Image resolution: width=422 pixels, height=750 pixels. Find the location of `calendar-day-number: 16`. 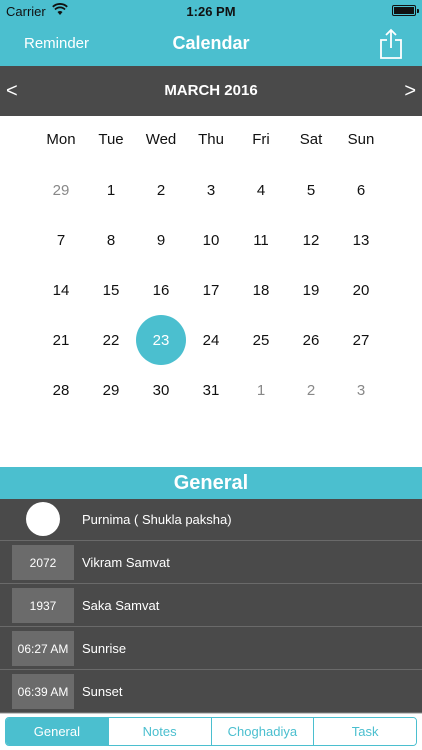

calendar-day-number: 16 is located at coordinates (161, 290).